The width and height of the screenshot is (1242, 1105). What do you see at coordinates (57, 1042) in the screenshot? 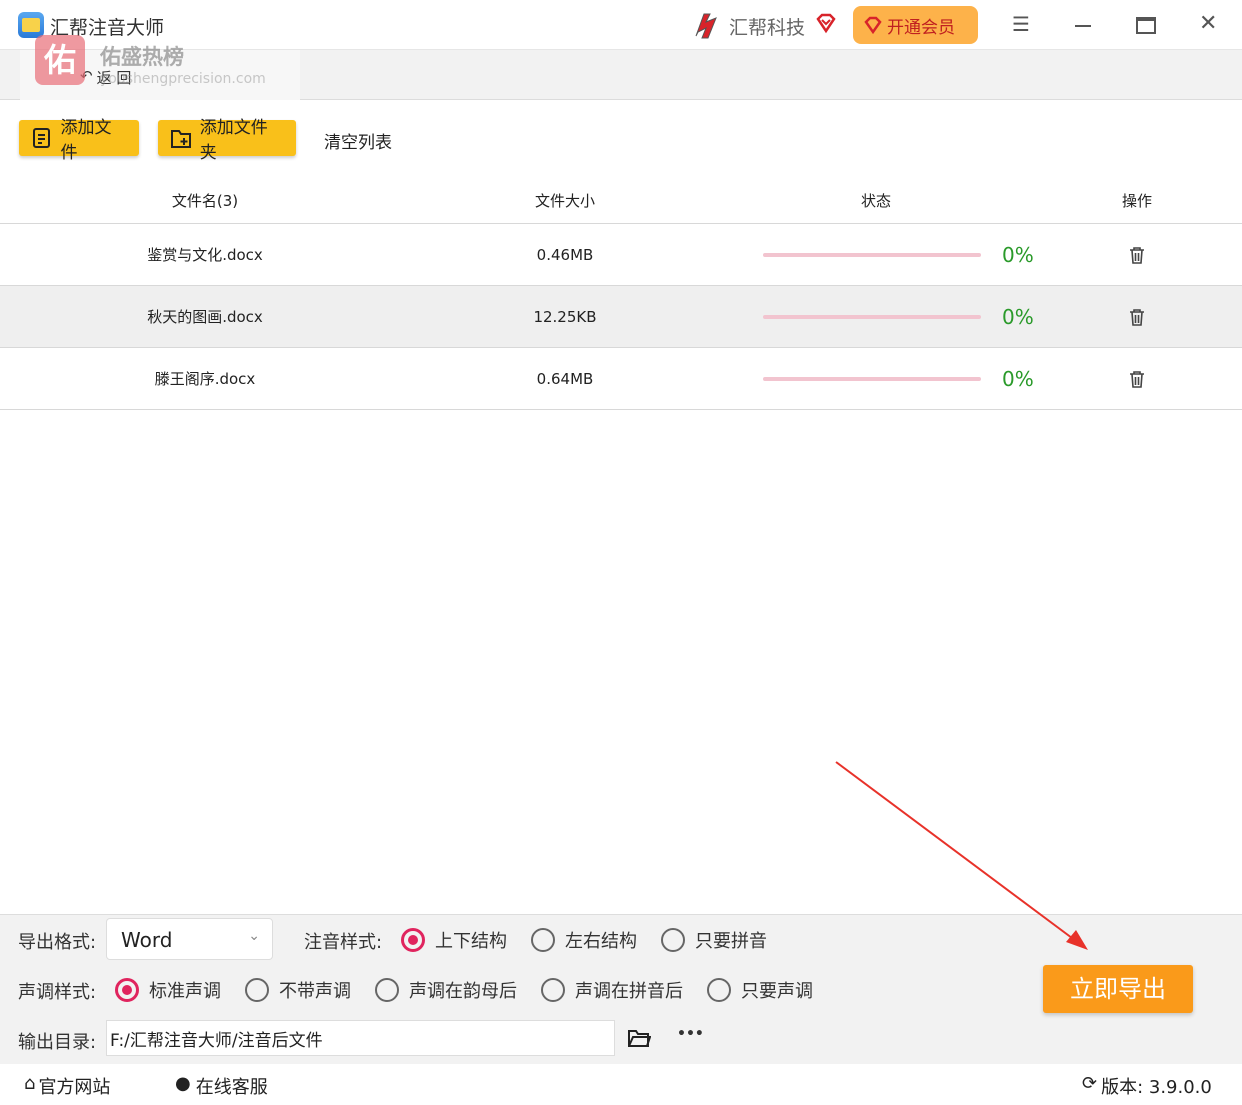
I see `output-label: 输出目录:` at bounding box center [57, 1042].